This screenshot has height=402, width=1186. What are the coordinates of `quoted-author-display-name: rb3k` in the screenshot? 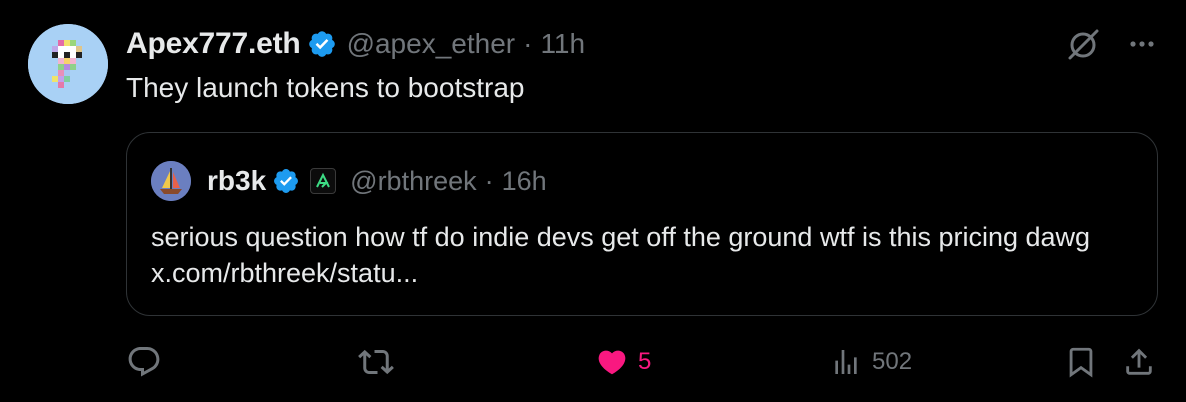 It's located at (236, 181).